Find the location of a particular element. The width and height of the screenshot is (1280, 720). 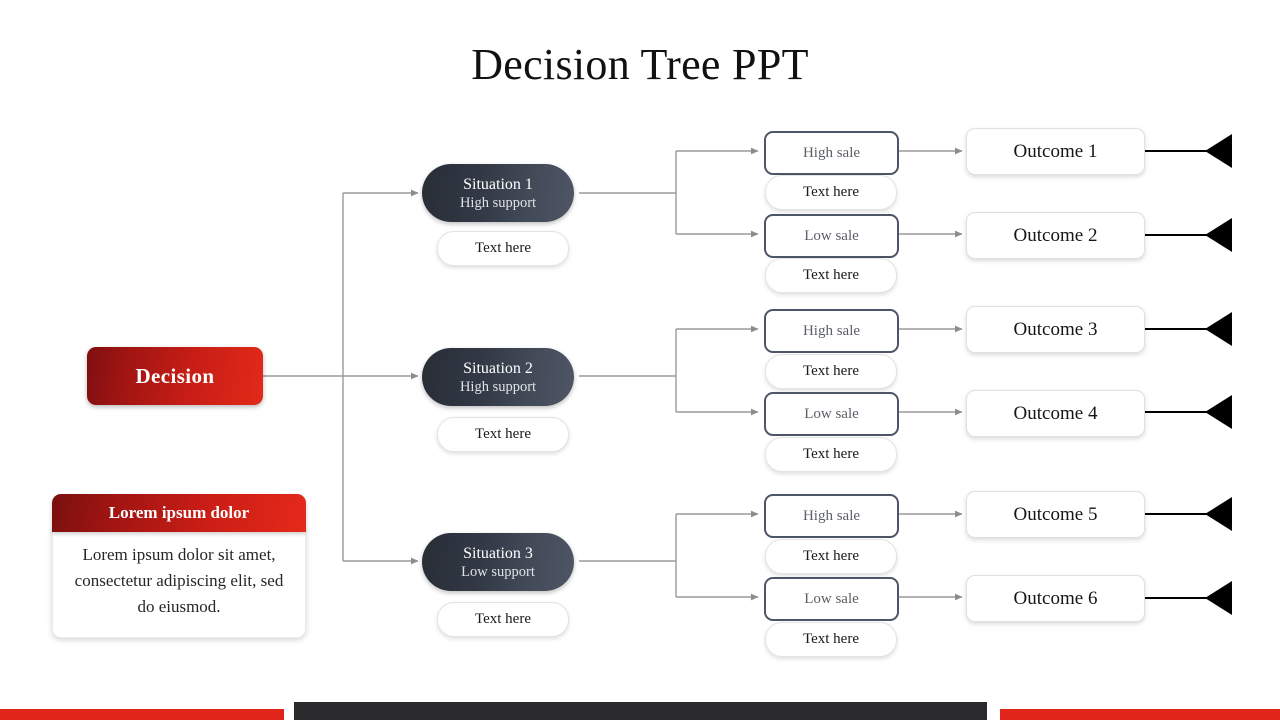

situation-node-1: Situation 1 High support is located at coordinates (498, 193).